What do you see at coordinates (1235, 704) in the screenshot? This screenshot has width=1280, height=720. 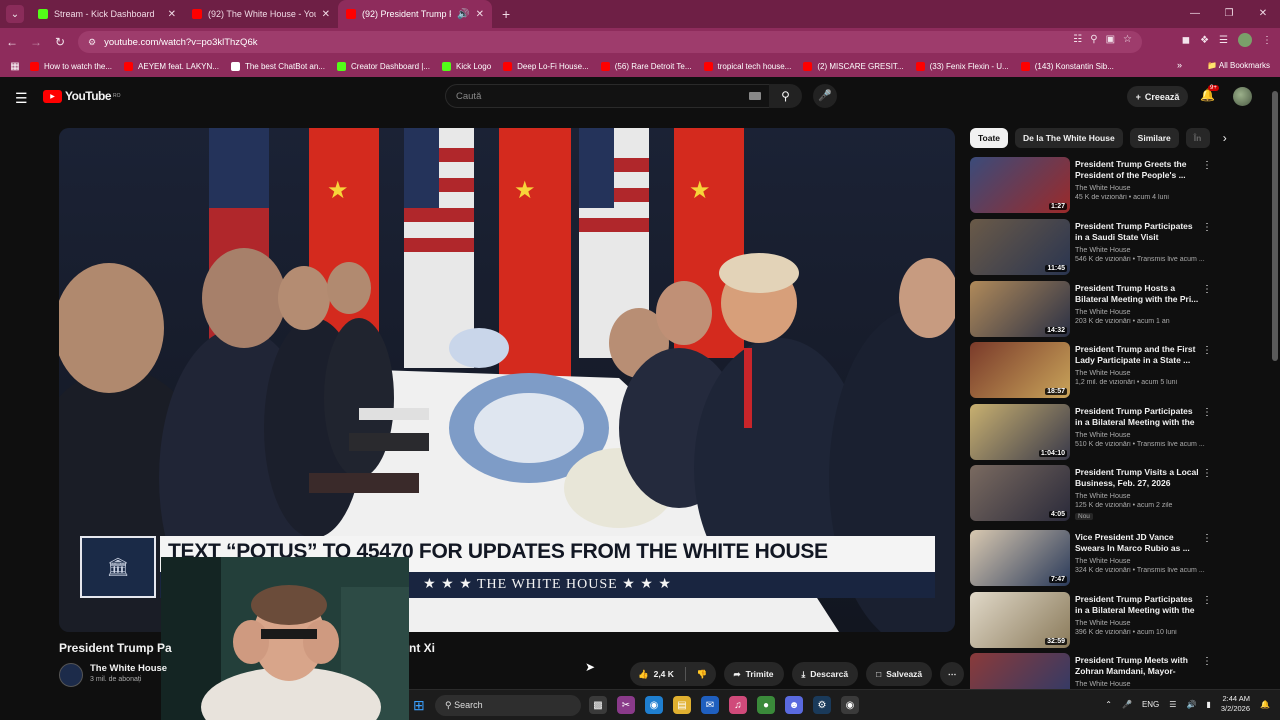 I see `clock: 2:44 AM 3/2/2026` at bounding box center [1235, 704].